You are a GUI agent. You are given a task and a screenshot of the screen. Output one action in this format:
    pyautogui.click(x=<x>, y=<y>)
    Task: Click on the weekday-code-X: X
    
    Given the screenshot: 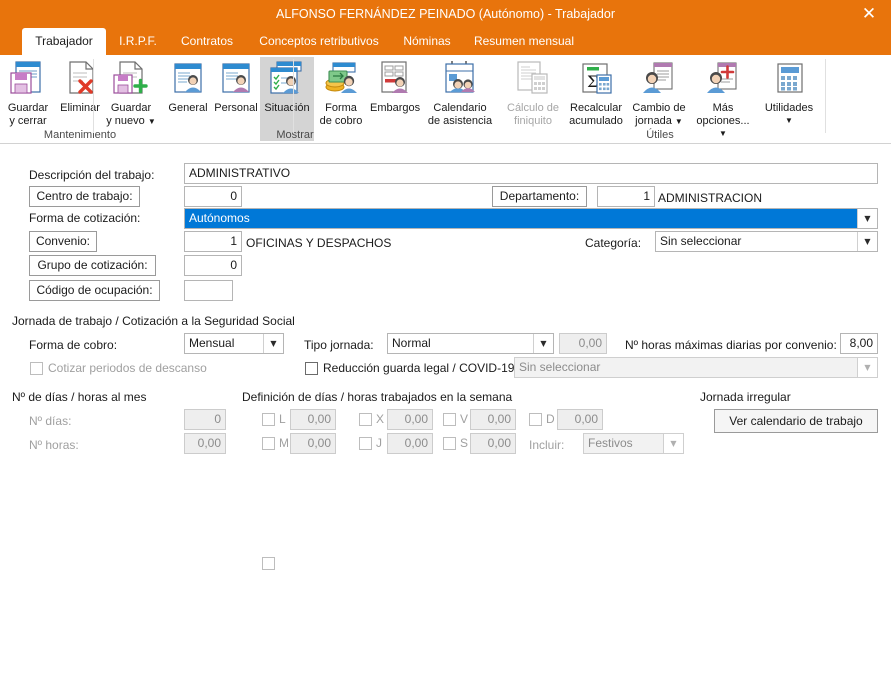 What is the action you would take?
    pyautogui.click(x=380, y=419)
    